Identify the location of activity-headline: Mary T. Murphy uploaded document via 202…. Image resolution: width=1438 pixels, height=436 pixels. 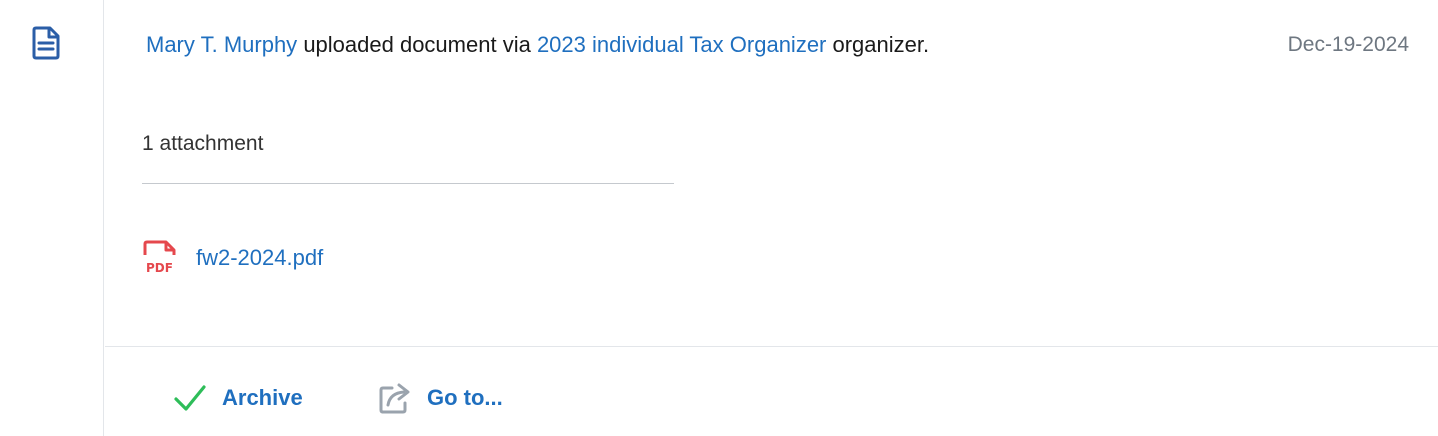
(537, 45).